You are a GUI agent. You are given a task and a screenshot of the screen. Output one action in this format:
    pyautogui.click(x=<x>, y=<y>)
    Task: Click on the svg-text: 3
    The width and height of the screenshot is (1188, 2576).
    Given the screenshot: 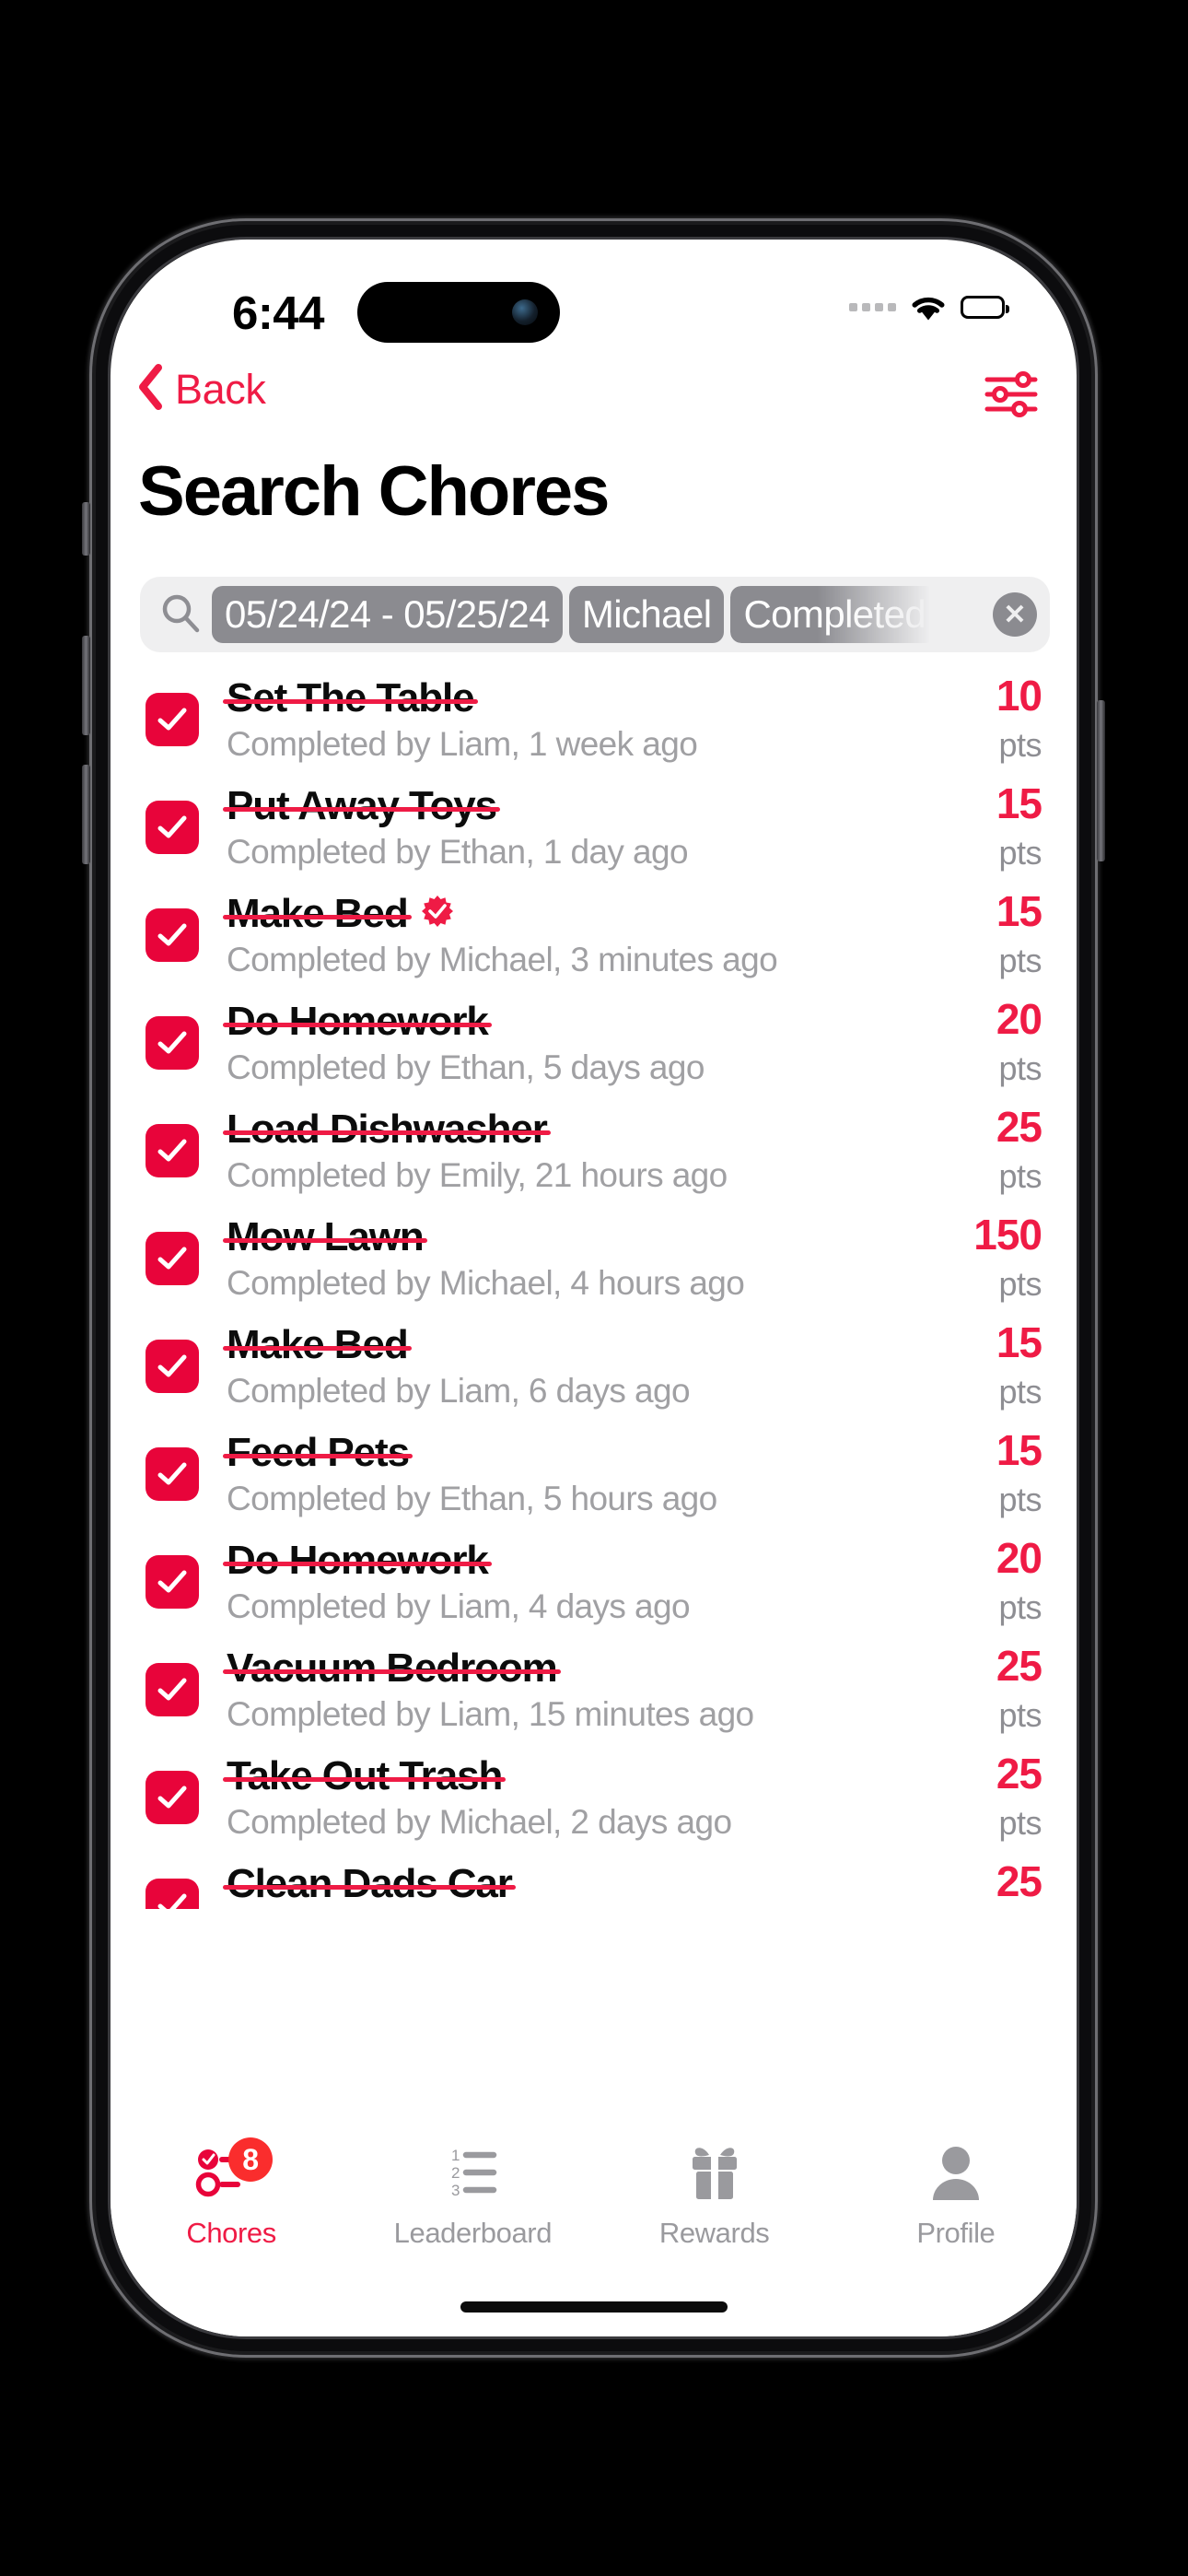 What is the action you would take?
    pyautogui.click(x=455, y=2190)
    